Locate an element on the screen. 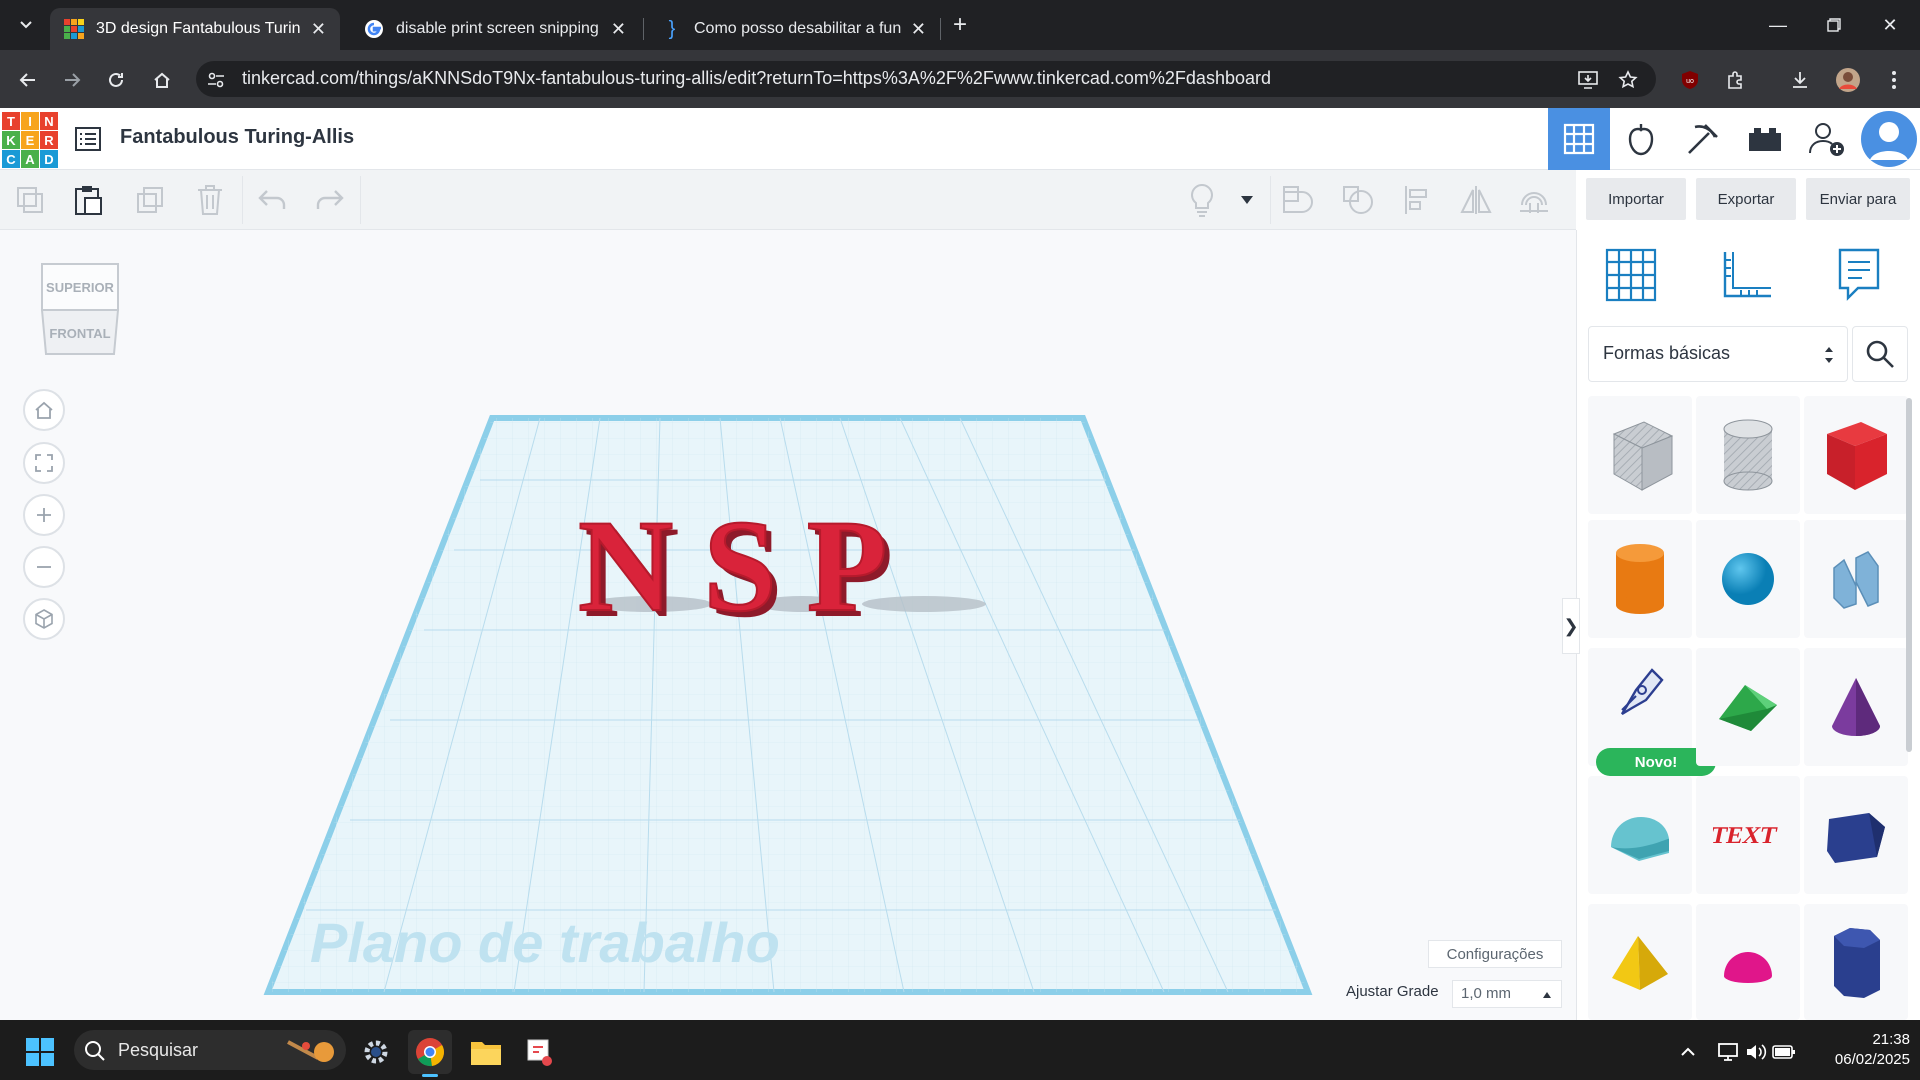  delete-button is located at coordinates (210, 200).